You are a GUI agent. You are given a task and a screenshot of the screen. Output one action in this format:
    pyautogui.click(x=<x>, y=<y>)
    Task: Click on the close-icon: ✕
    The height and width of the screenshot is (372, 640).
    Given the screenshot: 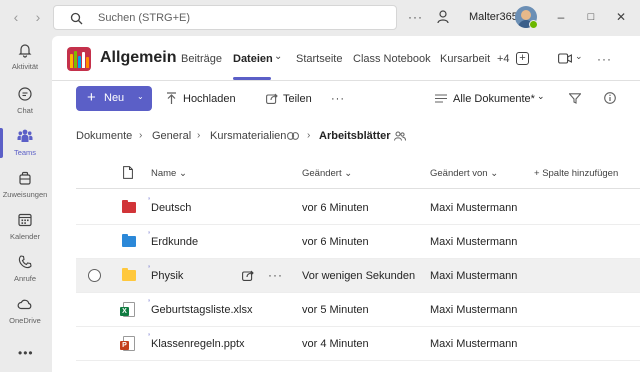 What is the action you would take?
    pyautogui.click(x=621, y=17)
    